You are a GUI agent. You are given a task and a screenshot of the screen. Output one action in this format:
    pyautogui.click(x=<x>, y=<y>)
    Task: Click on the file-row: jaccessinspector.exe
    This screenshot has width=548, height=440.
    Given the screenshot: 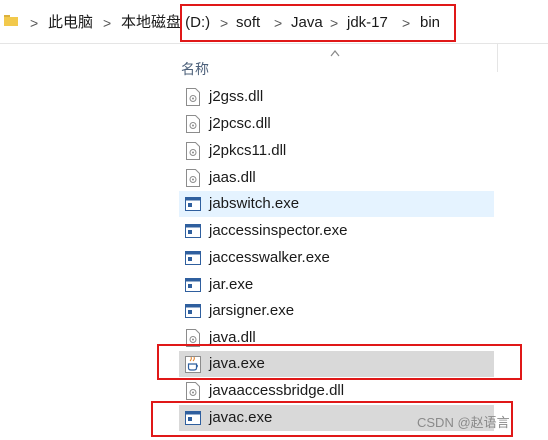 What is the action you would take?
    pyautogui.click(x=336, y=231)
    